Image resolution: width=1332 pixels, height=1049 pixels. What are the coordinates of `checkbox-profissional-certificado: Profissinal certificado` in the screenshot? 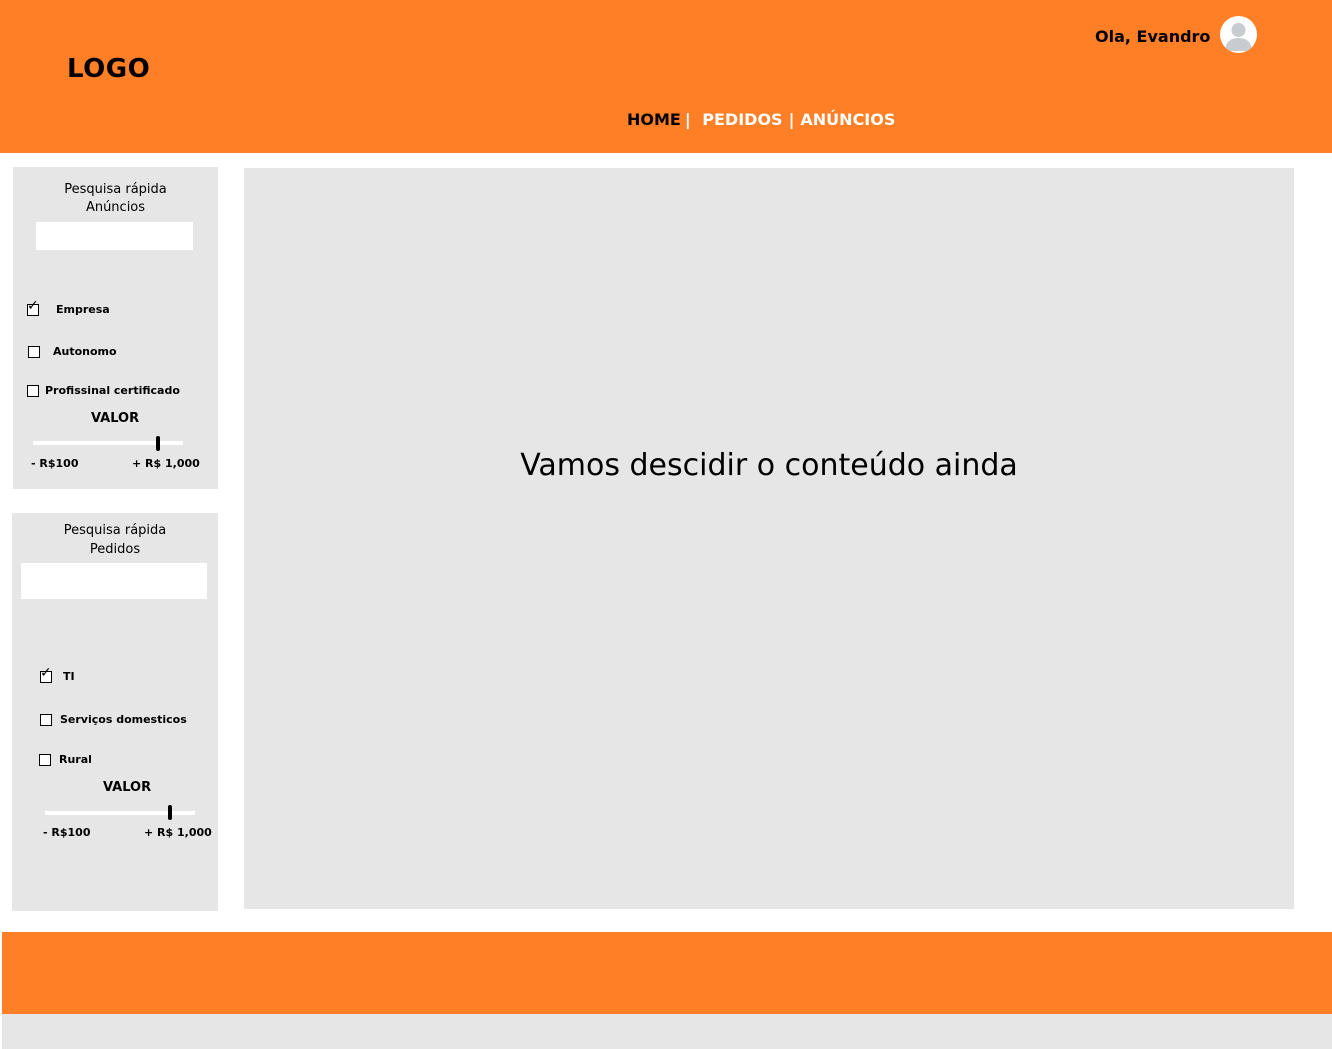 It's located at (103, 390).